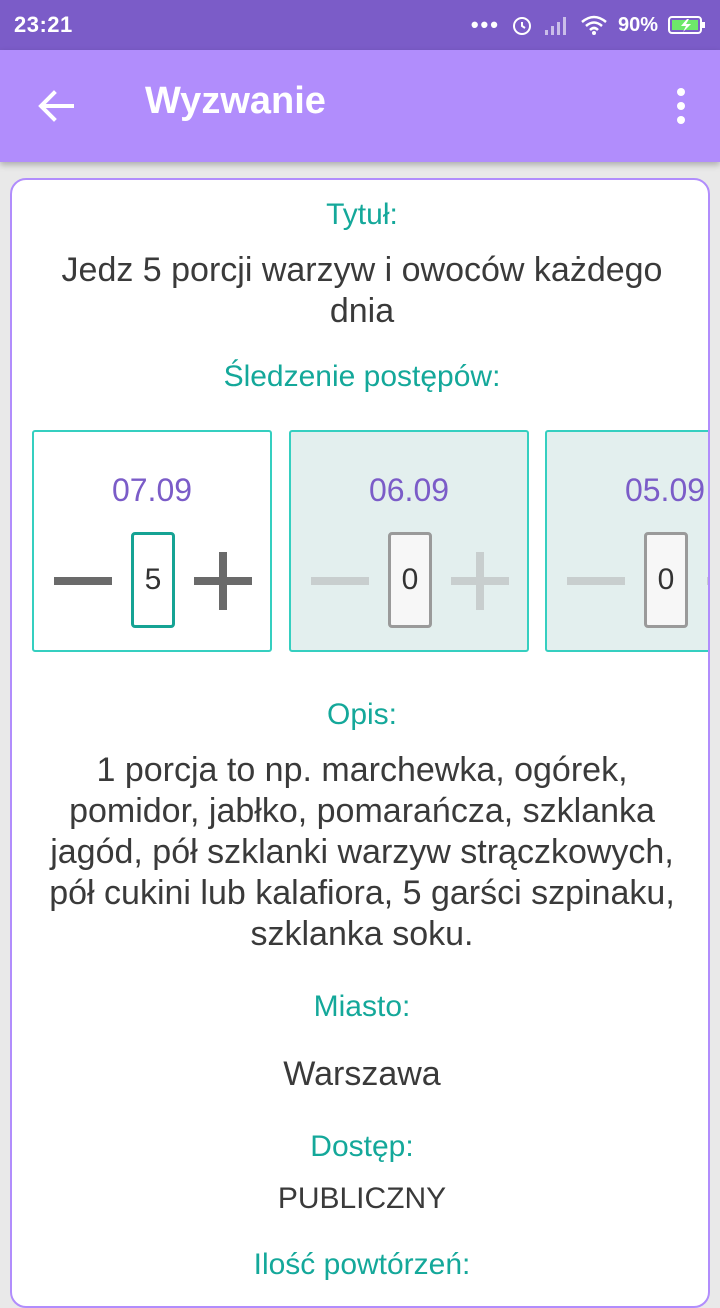 Image resolution: width=720 pixels, height=1308 pixels. What do you see at coordinates (626, 541) in the screenshot?
I see `day-tracker-0509: 05.09 0` at bounding box center [626, 541].